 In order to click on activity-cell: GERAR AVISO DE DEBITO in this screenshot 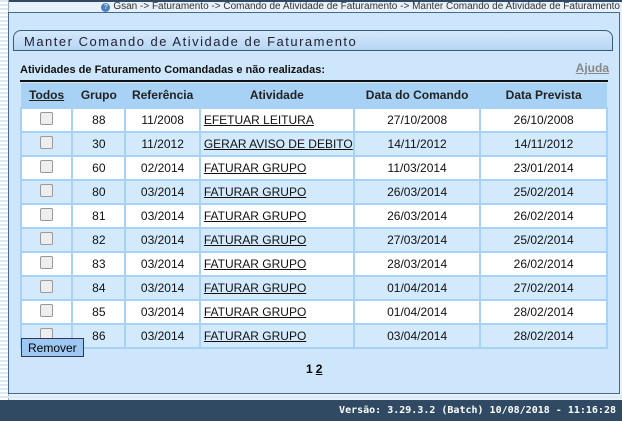, I will do `click(276, 144)`.